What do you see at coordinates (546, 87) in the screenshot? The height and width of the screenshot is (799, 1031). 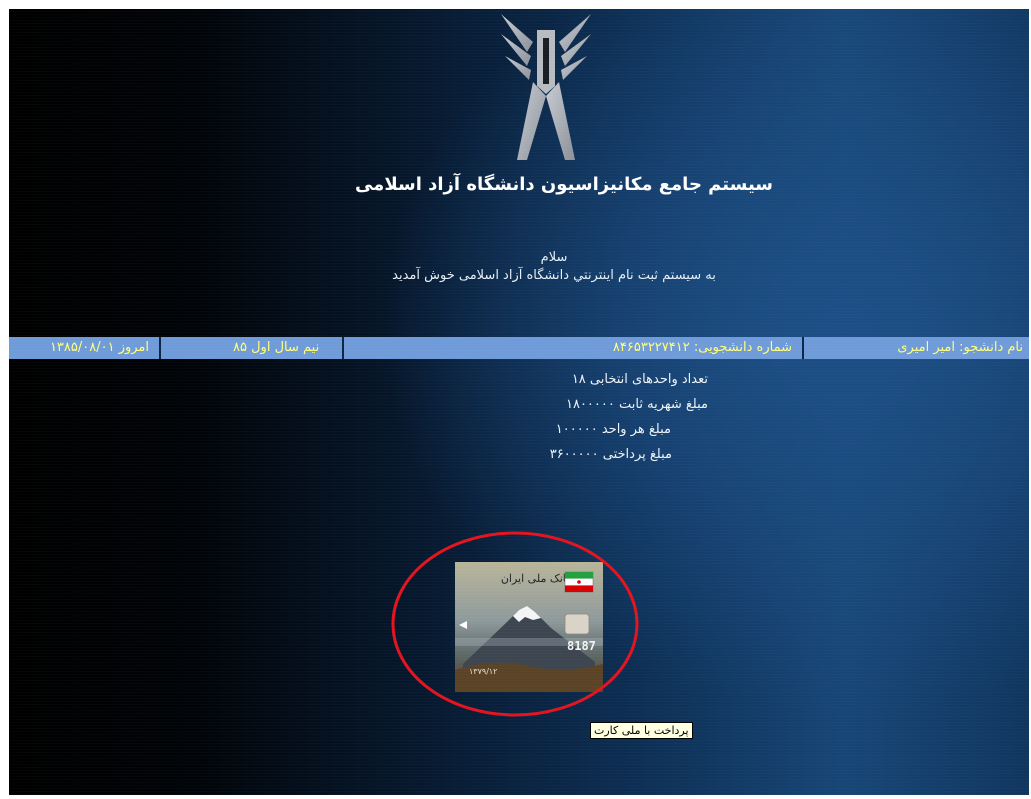 I see `university-logo-icon` at bounding box center [546, 87].